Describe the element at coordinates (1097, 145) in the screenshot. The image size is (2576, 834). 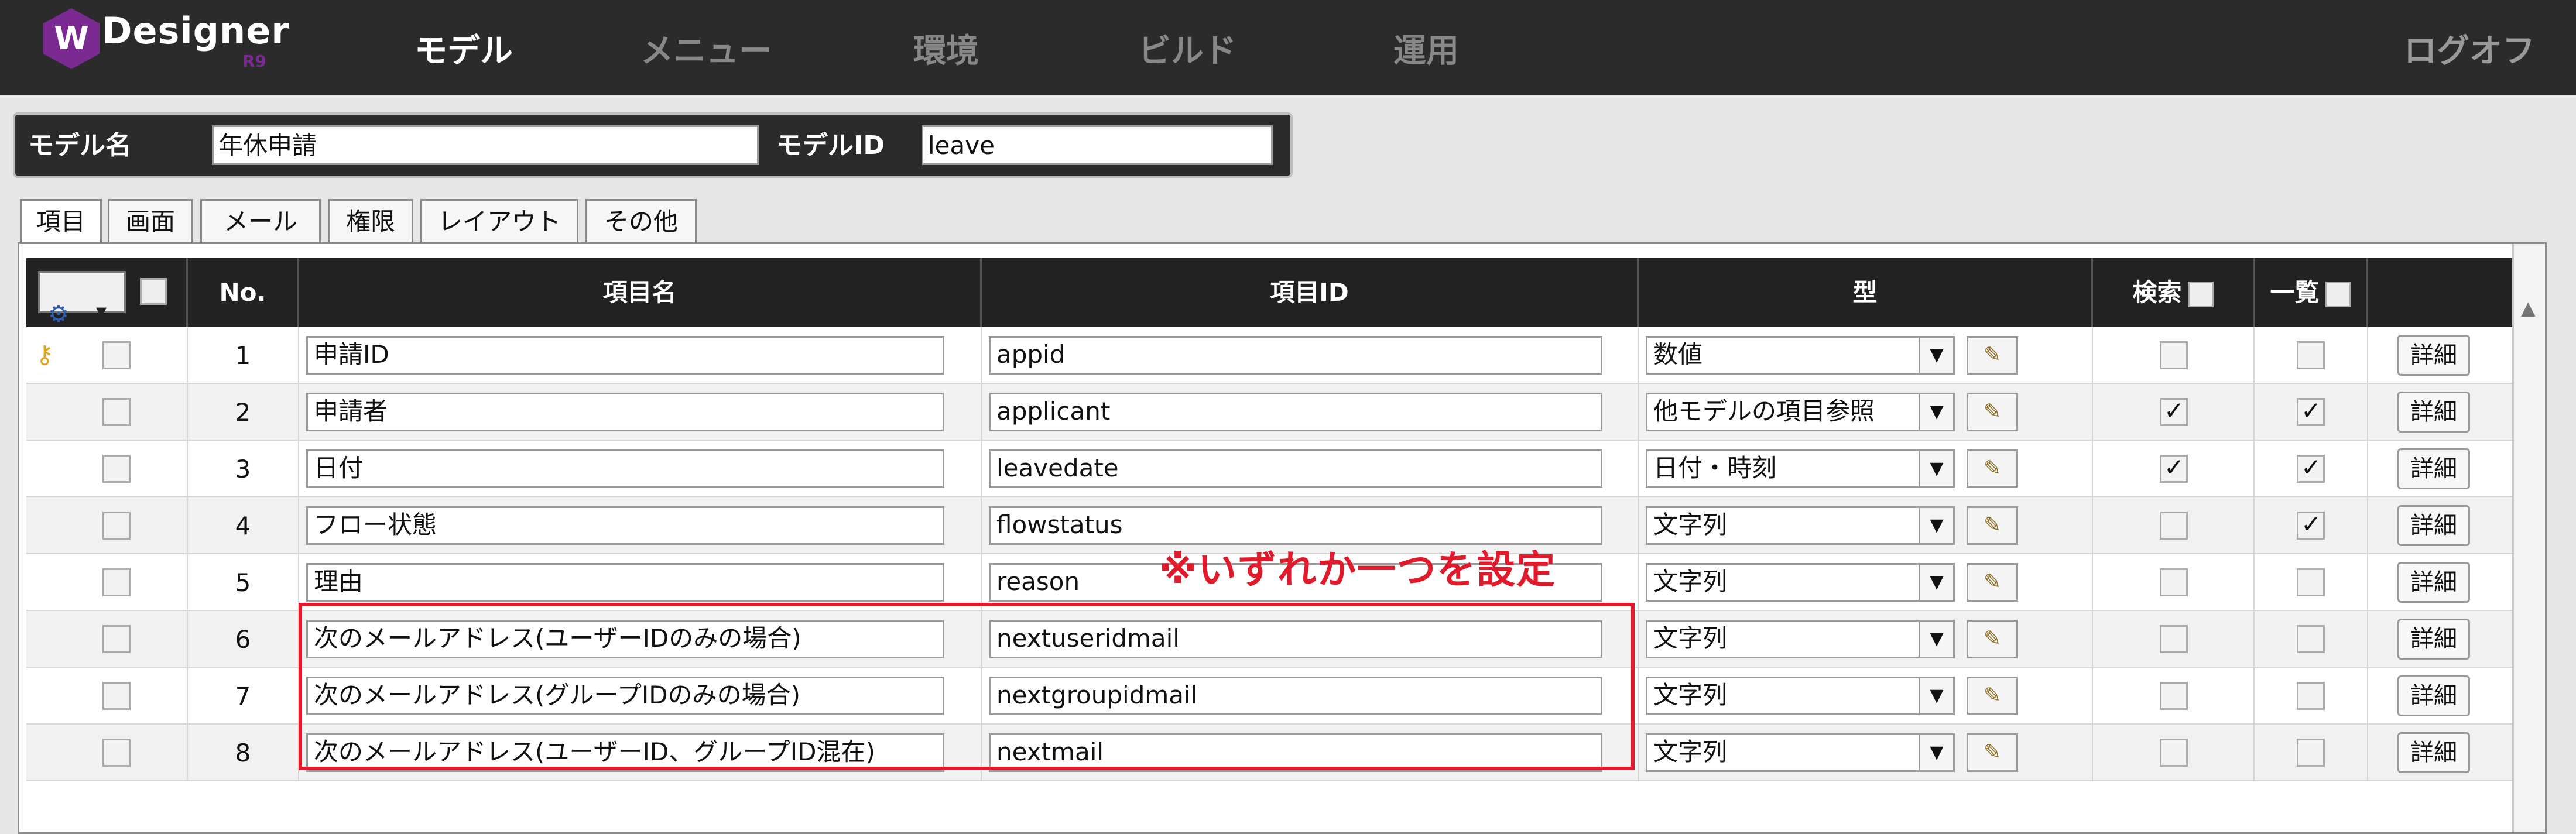
I see `model-id-input: leave` at that location.